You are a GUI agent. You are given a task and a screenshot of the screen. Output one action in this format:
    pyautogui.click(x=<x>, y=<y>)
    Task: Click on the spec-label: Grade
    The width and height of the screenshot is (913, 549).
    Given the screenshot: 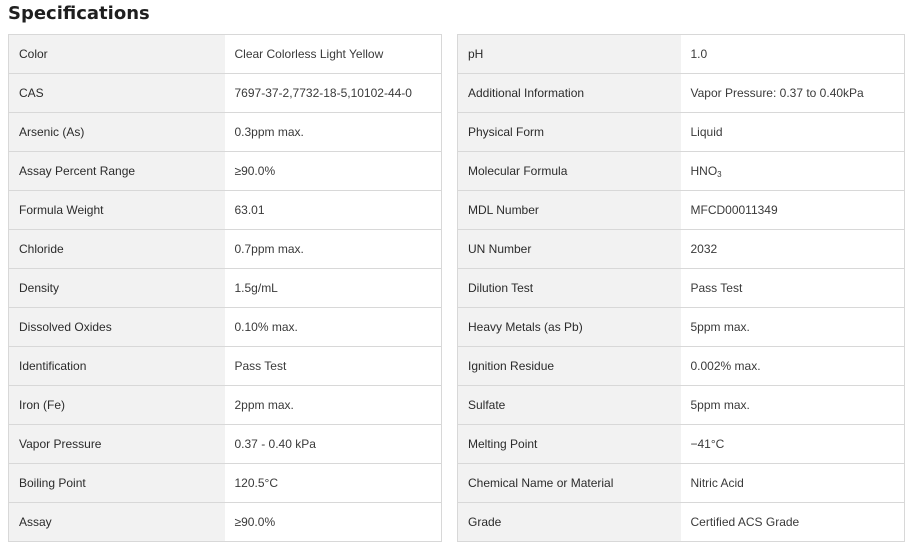 What is the action you would take?
    pyautogui.click(x=569, y=522)
    